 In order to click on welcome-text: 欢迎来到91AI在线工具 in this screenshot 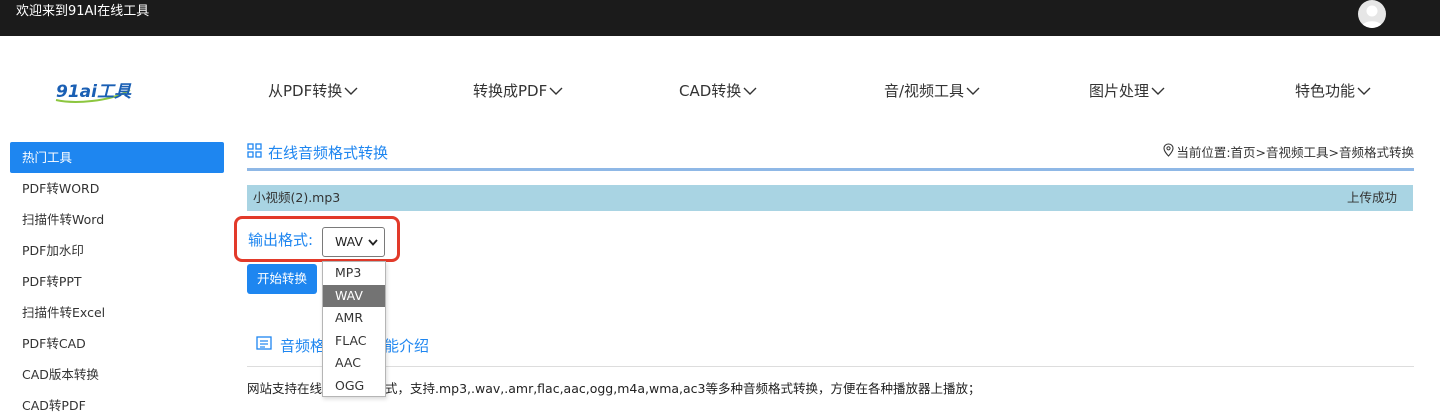, I will do `click(83, 11)`.